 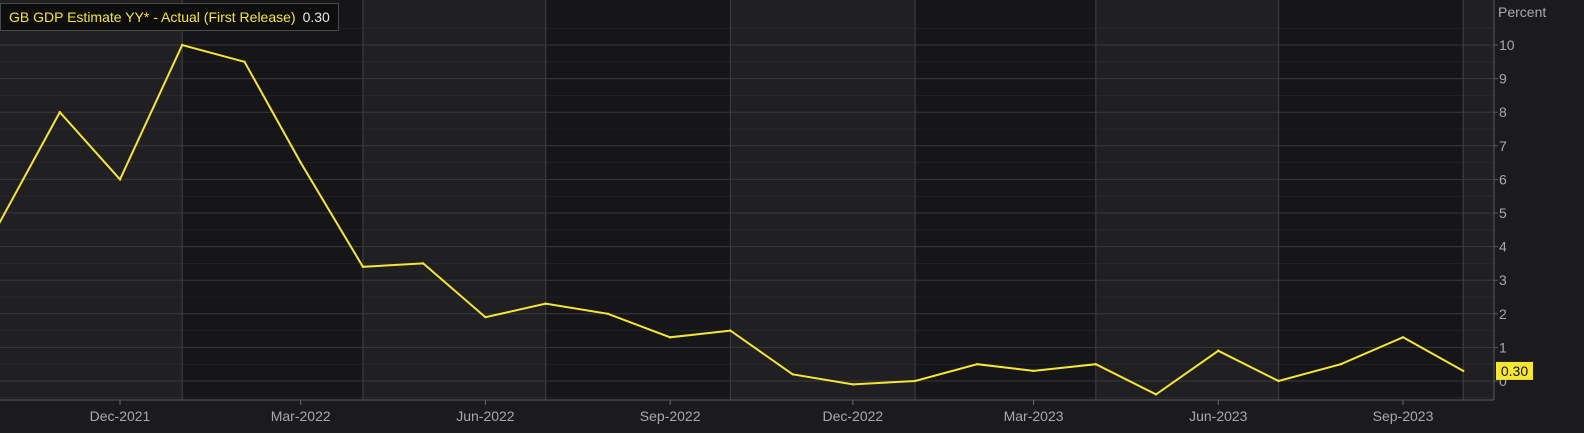 What do you see at coordinates (670, 416) in the screenshot?
I see `x-tick-label: Sep-2022` at bounding box center [670, 416].